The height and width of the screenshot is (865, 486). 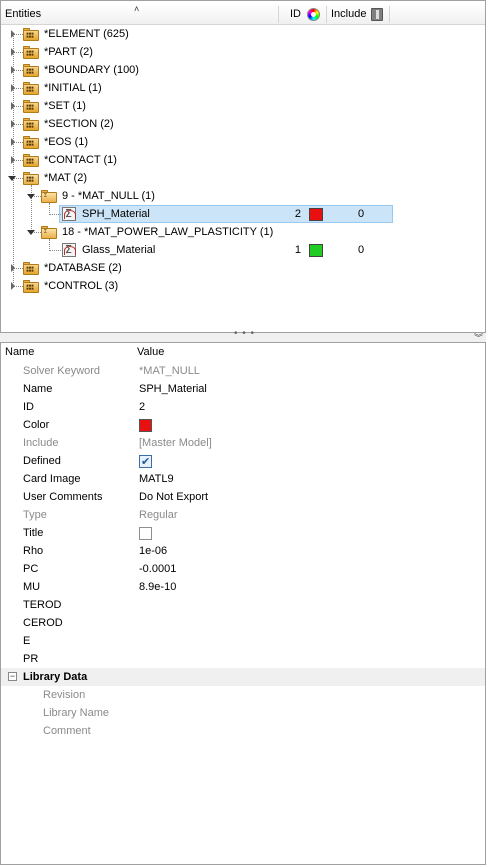 What do you see at coordinates (243, 569) in the screenshot?
I see `property-row-pc: PC -0.0001` at bounding box center [243, 569].